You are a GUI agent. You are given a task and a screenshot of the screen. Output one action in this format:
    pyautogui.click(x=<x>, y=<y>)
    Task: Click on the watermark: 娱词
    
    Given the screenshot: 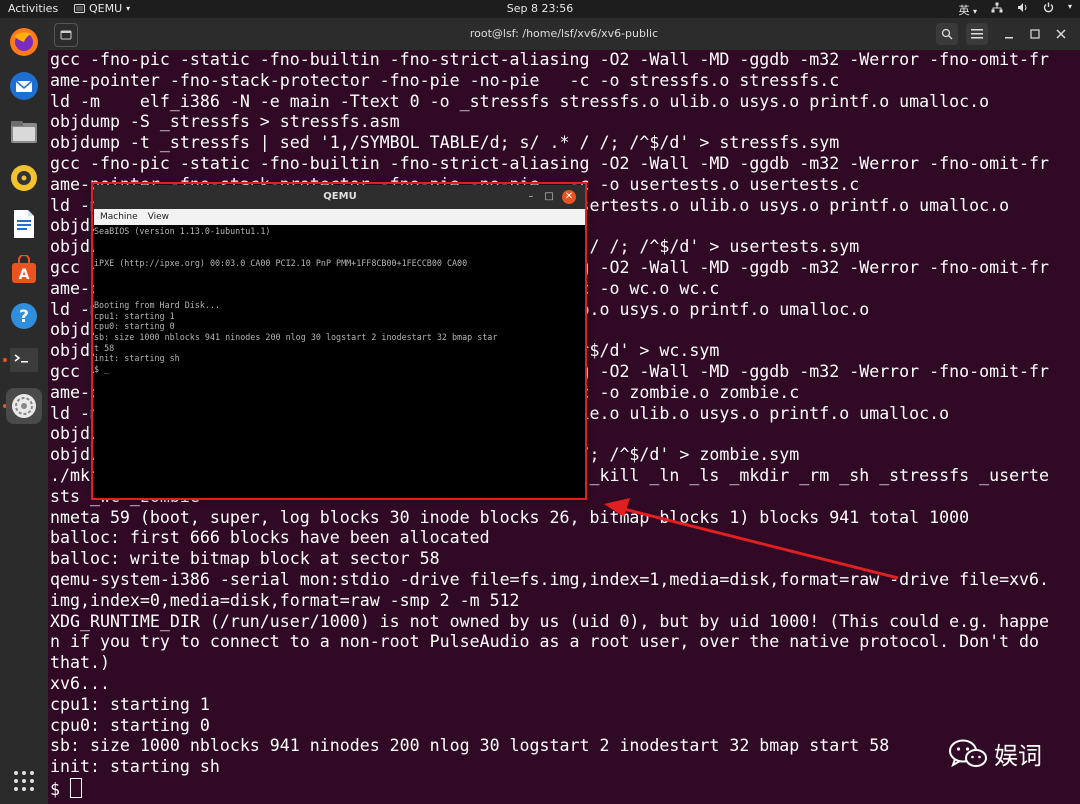 What is the action you would take?
    pyautogui.click(x=995, y=753)
    